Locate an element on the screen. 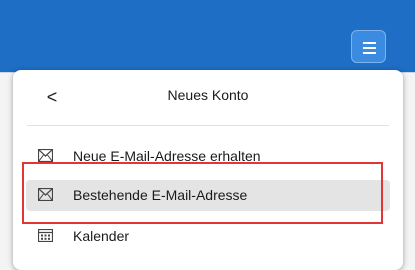  menu-item-calendar: Kalender is located at coordinates (208, 236).